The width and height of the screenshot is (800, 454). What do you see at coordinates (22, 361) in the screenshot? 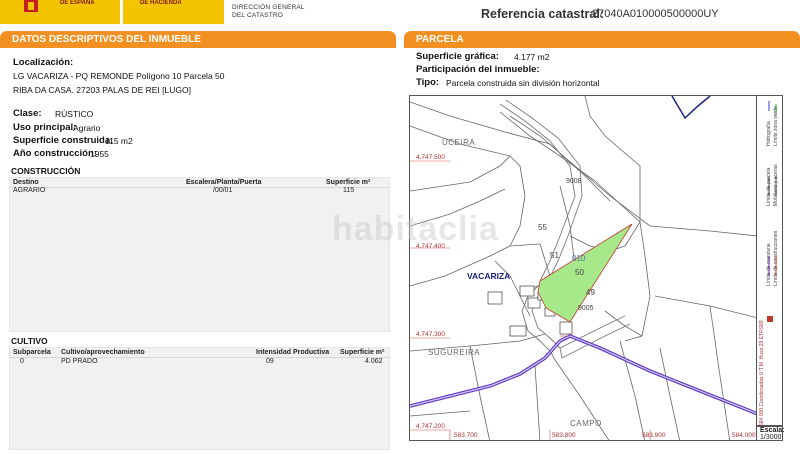
I see `cell-subparcela: 0` at bounding box center [22, 361].